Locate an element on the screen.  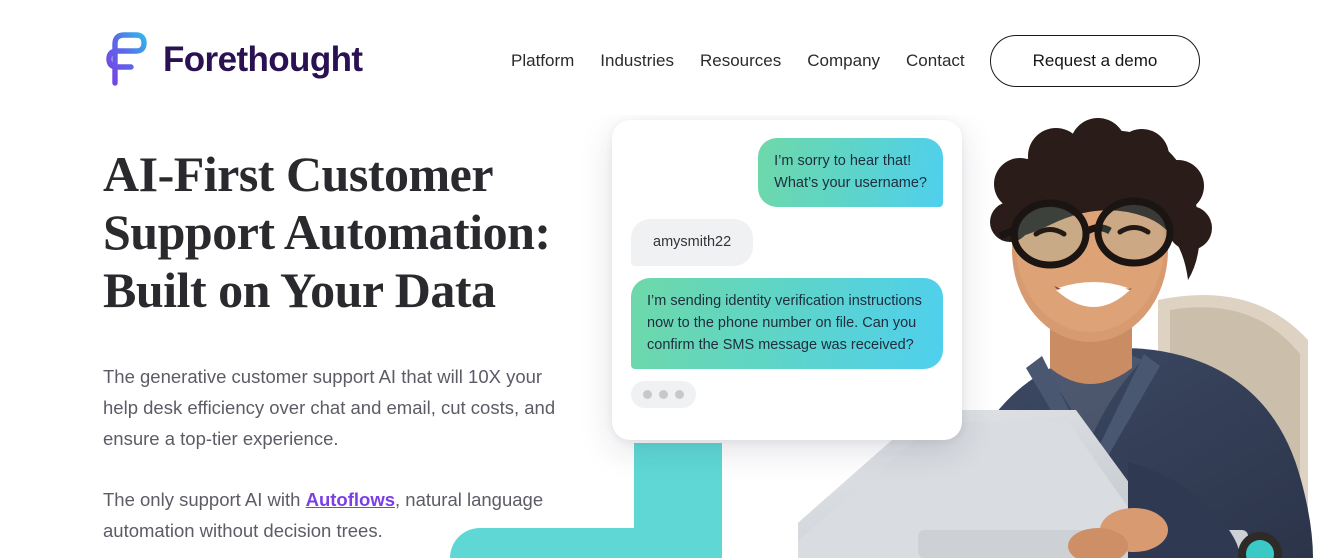
brand-name: Forethought is located at coordinates (263, 59).